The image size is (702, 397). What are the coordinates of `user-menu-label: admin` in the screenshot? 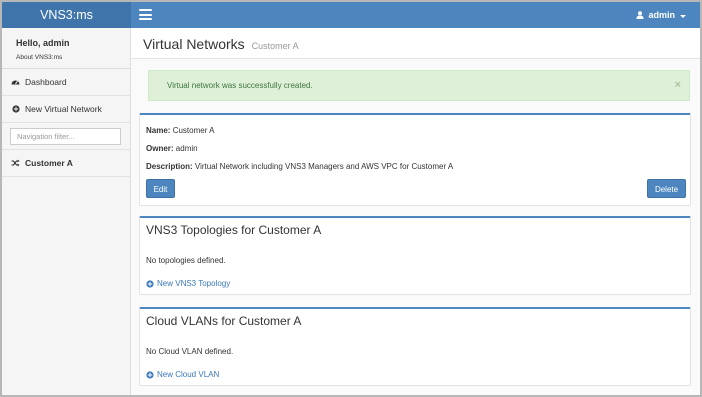 It's located at (661, 15).